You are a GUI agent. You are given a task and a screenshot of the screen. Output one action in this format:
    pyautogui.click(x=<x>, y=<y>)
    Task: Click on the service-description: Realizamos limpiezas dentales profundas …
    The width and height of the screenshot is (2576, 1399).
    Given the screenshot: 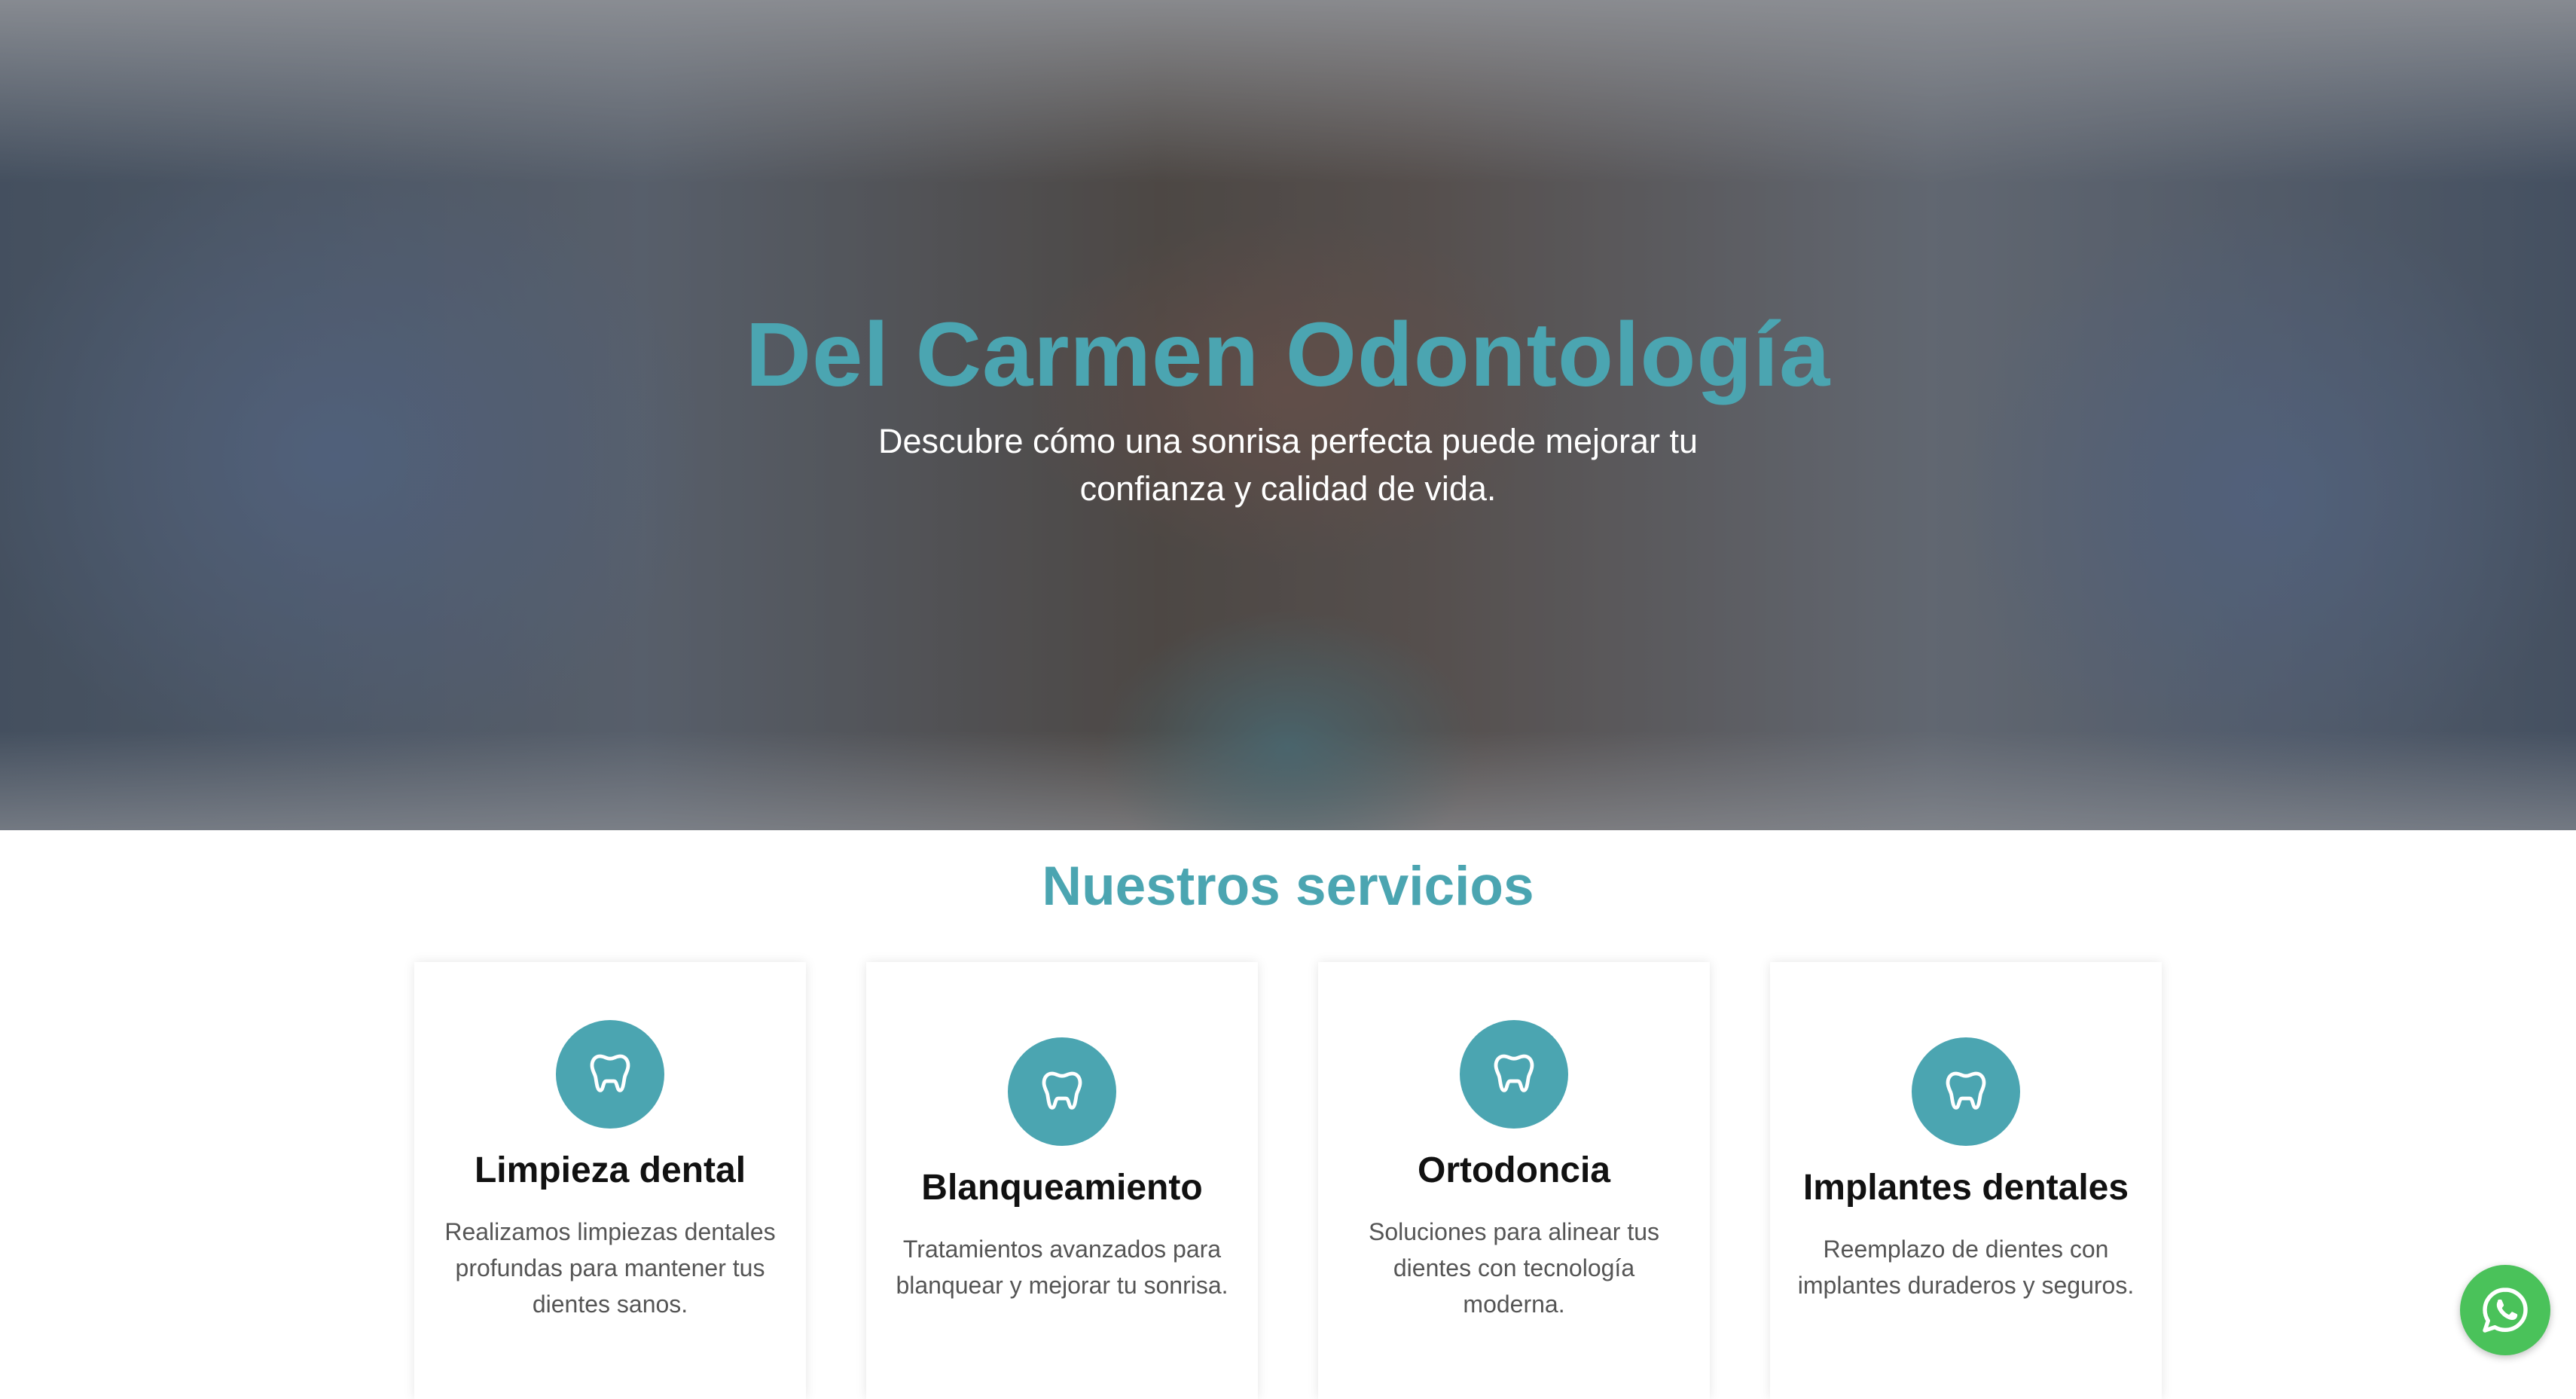 What is the action you would take?
    pyautogui.click(x=610, y=1268)
    